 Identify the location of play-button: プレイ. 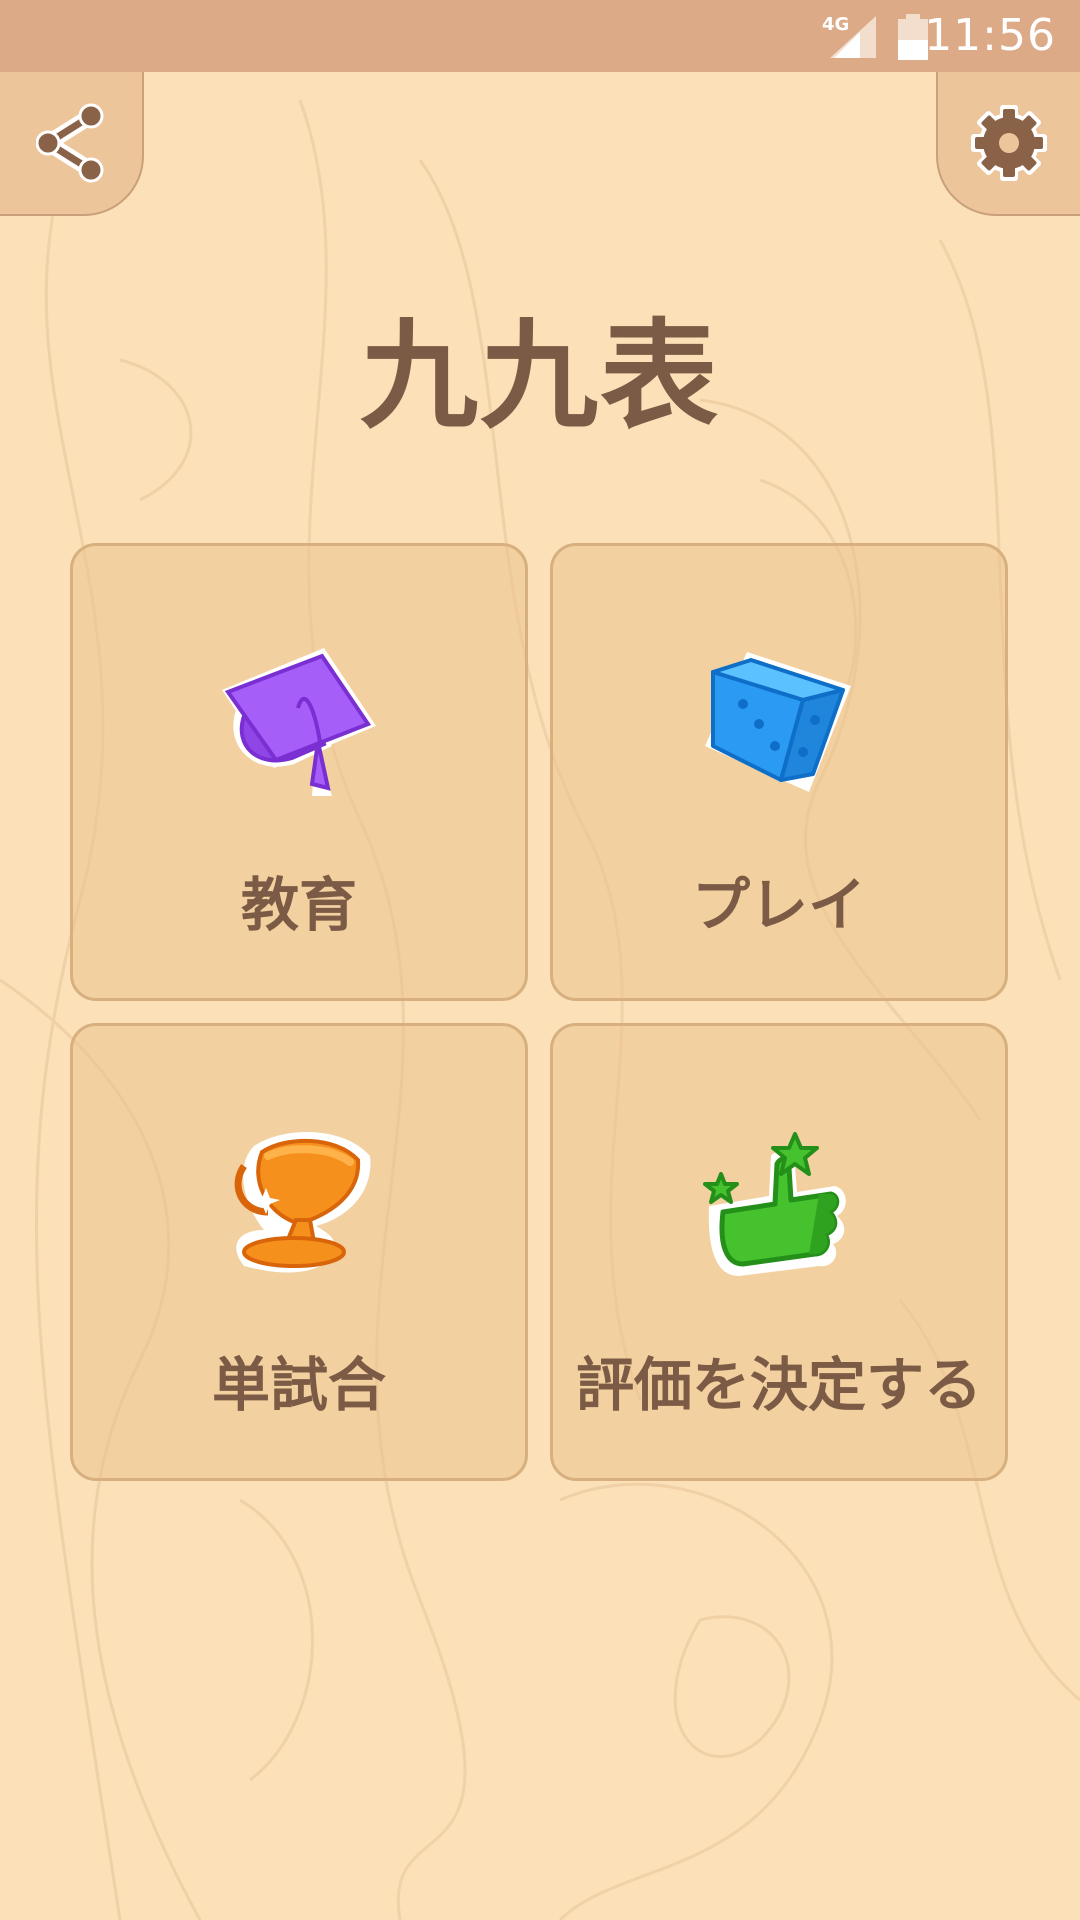
(779, 772).